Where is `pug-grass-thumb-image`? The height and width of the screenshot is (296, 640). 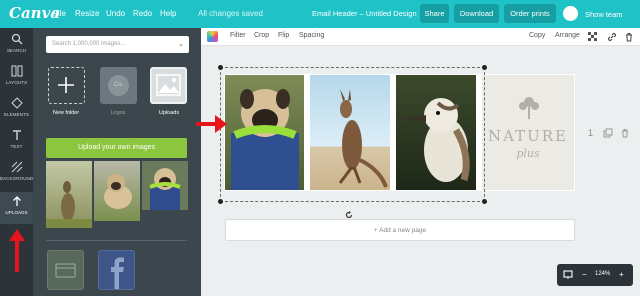 pug-grass-thumb-image is located at coordinates (118, 191).